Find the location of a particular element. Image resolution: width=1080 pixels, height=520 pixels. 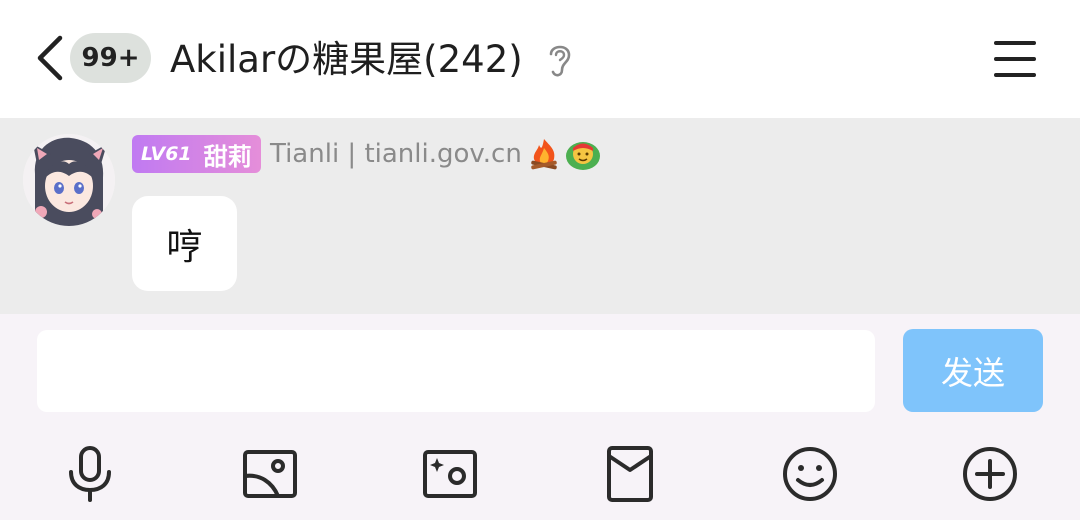

sender-info: Tianli | tianli.gov.cn is located at coordinates (396, 154).